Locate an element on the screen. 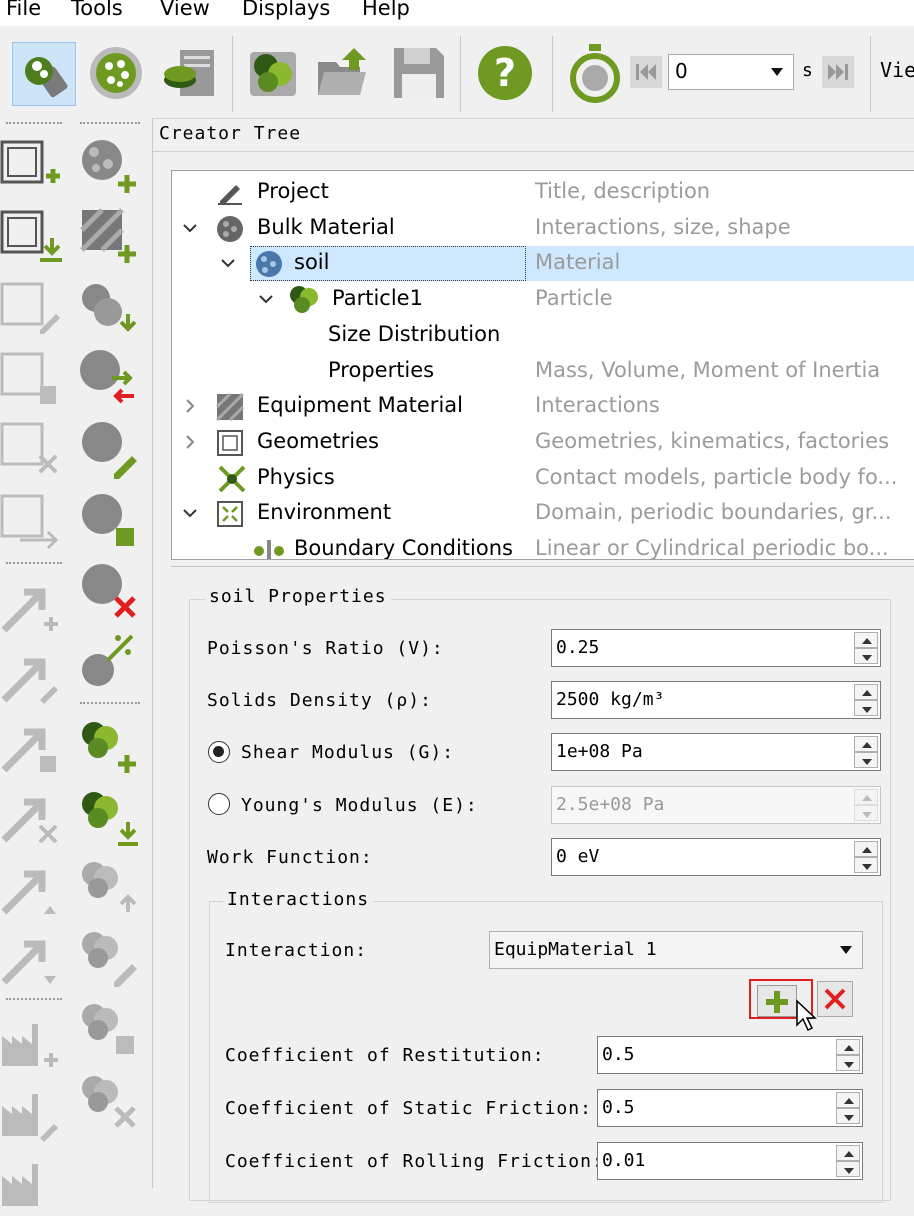 The image size is (914, 1216). interaction-dropdown: EquipMaterial 1 is located at coordinates (676, 950).